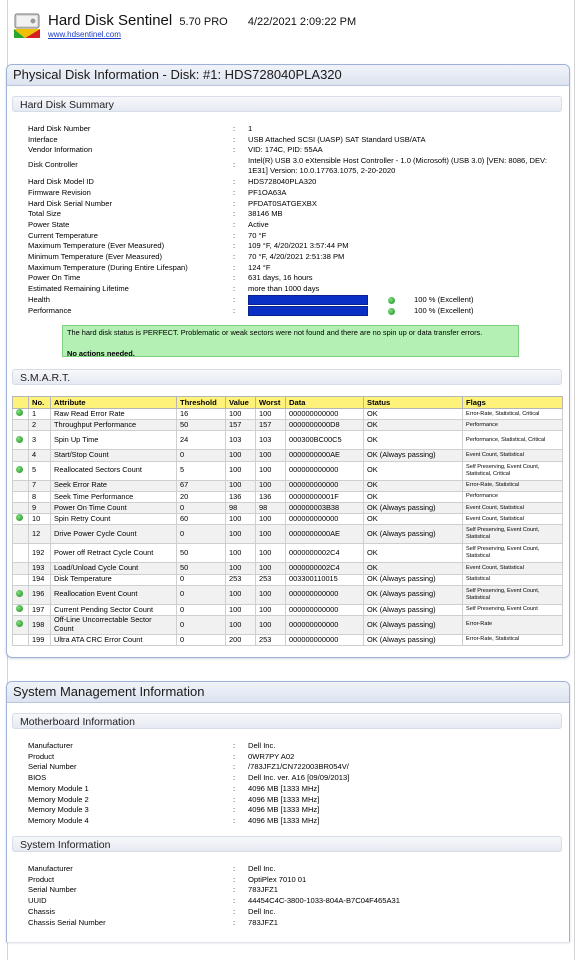 This screenshot has width=581, height=960. I want to click on hard-disk-summary-heading: Hard Disk Summary, so click(287, 104).